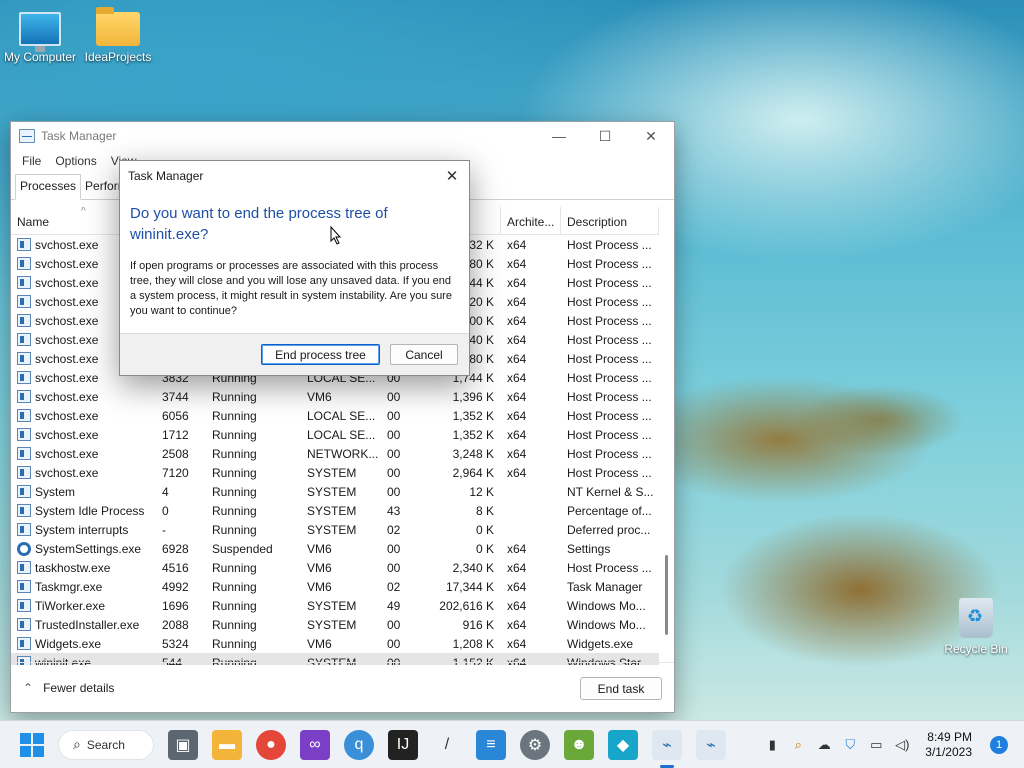 This screenshot has height=768, width=1024. What do you see at coordinates (798, 745) in the screenshot?
I see `search-tray-icon: ⌕` at bounding box center [798, 745].